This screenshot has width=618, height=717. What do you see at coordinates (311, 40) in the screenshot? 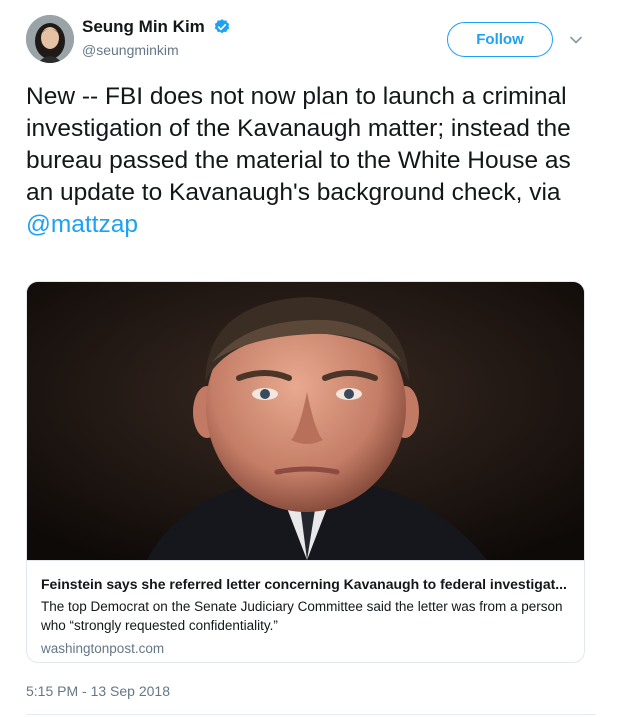
I see `tweet-header: Seung Min Kim @seungminkim Follow` at bounding box center [311, 40].